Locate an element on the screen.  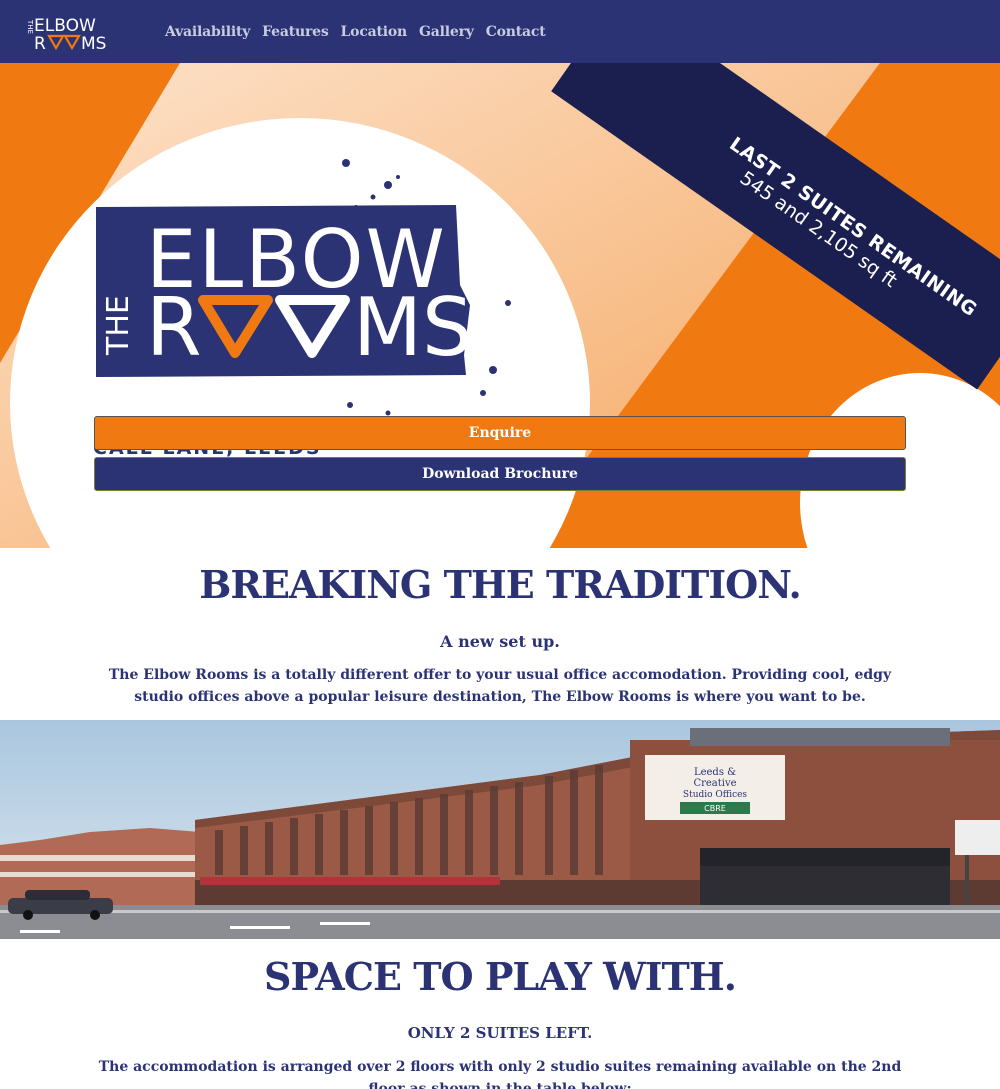
enquire-button: Enquire is located at coordinates (500, 433).